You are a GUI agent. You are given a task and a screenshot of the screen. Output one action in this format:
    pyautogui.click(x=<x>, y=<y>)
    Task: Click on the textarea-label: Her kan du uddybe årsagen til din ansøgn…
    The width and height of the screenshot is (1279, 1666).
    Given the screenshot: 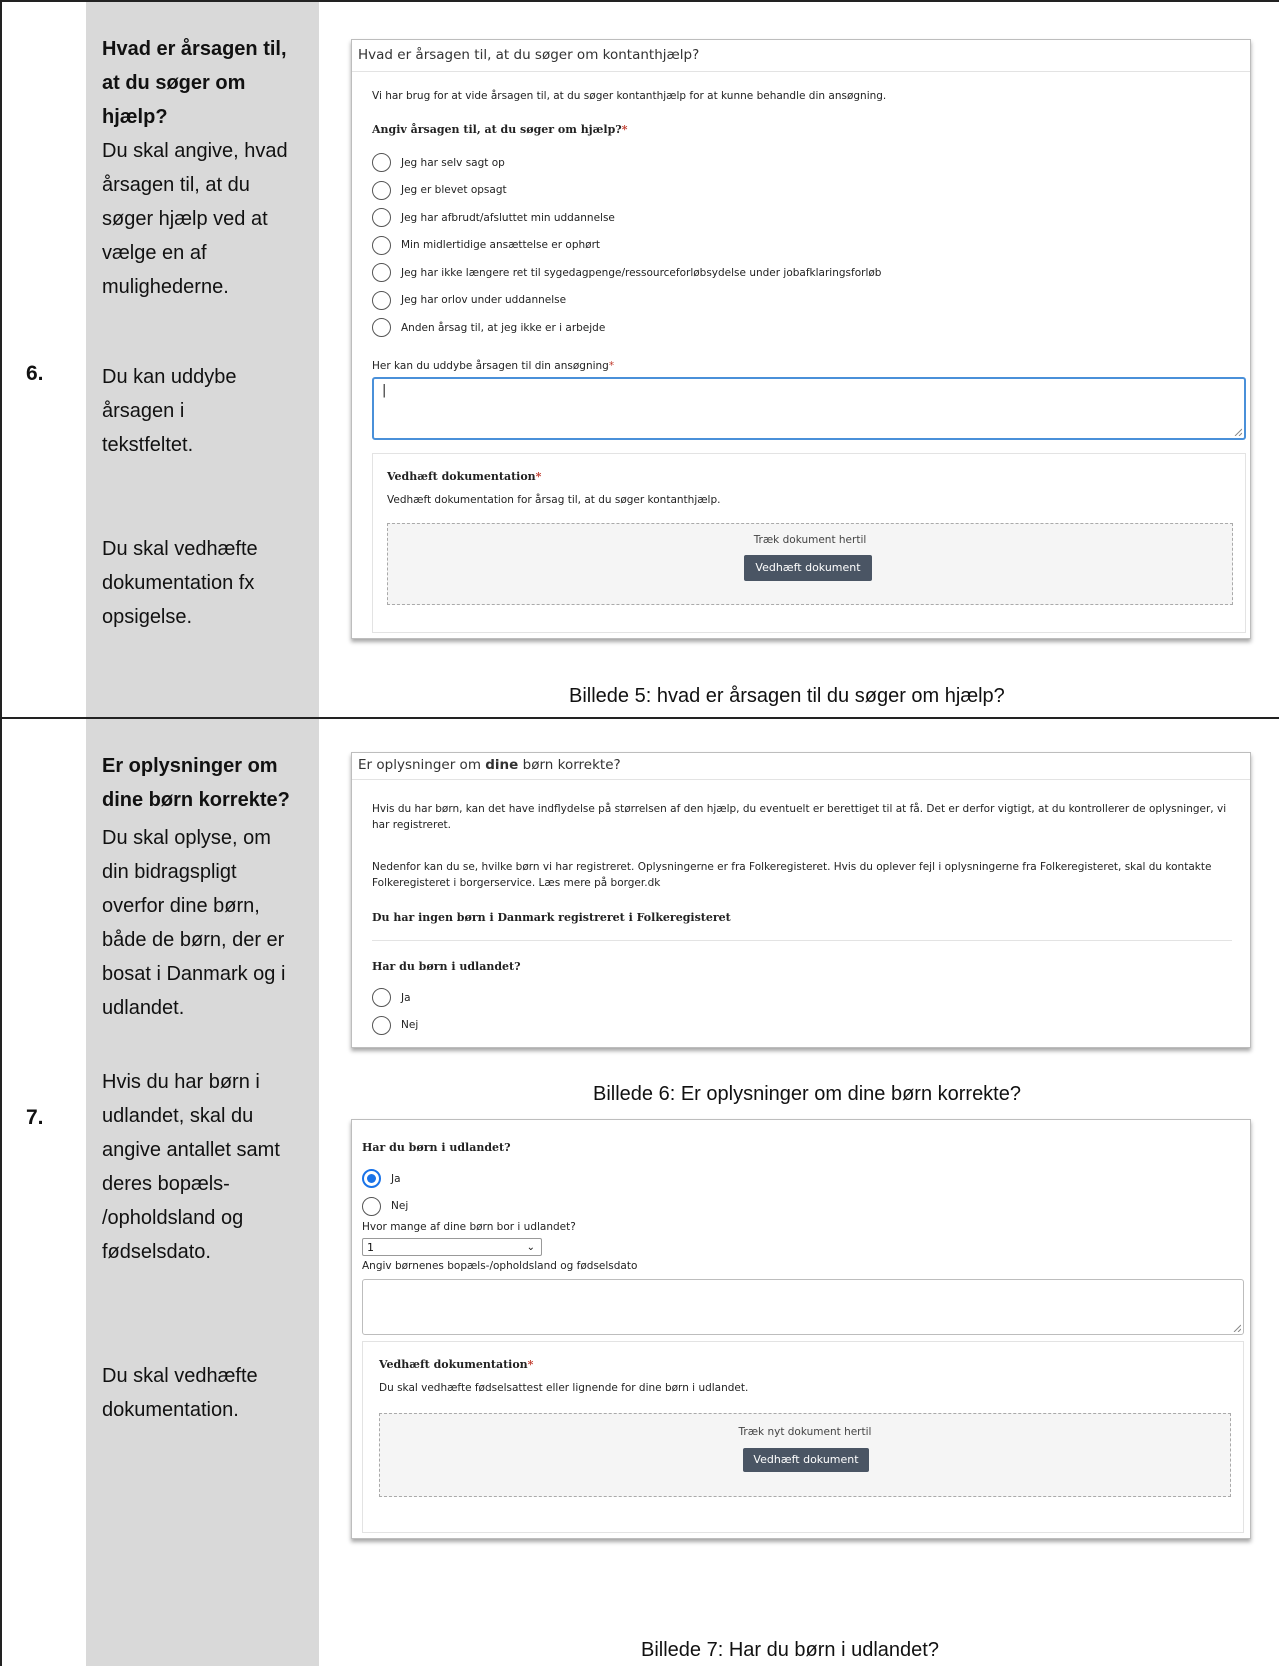 What is the action you would take?
    pyautogui.click(x=493, y=366)
    